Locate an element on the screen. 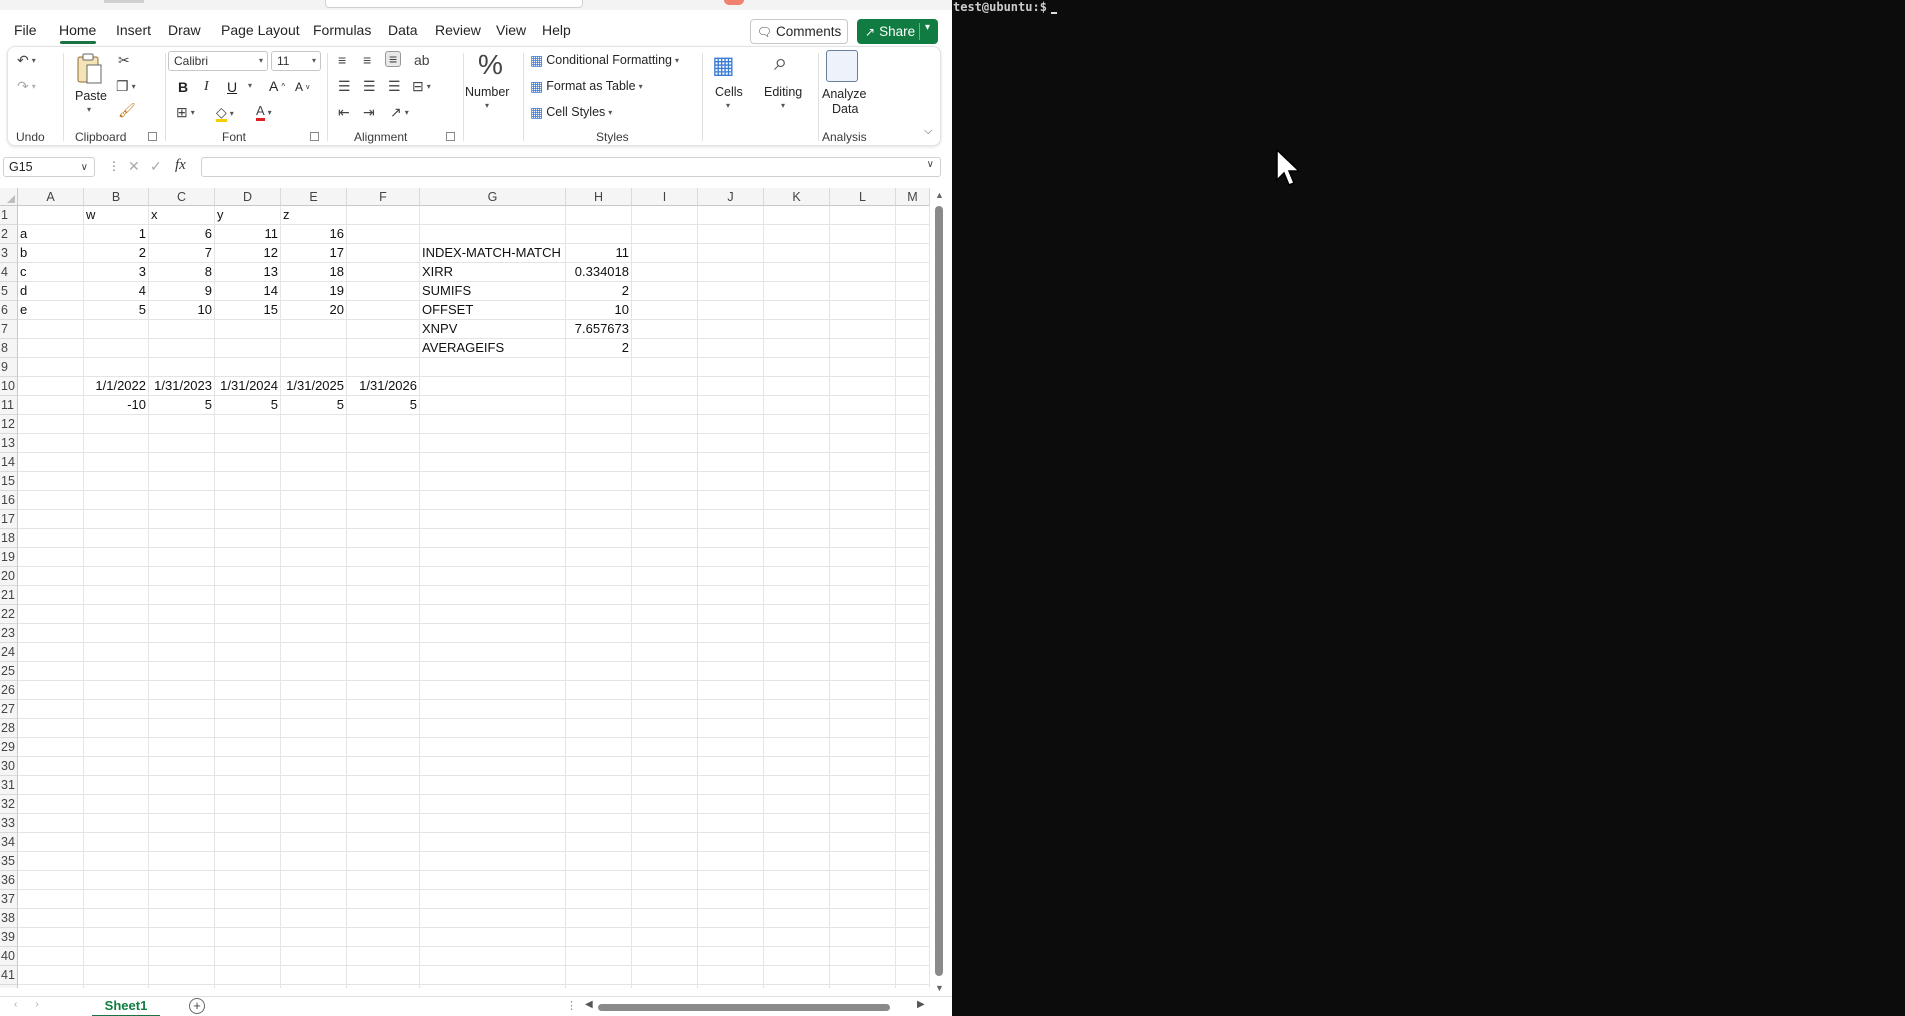 The width and height of the screenshot is (1905, 1016). cell-c39 is located at coordinates (182, 937).